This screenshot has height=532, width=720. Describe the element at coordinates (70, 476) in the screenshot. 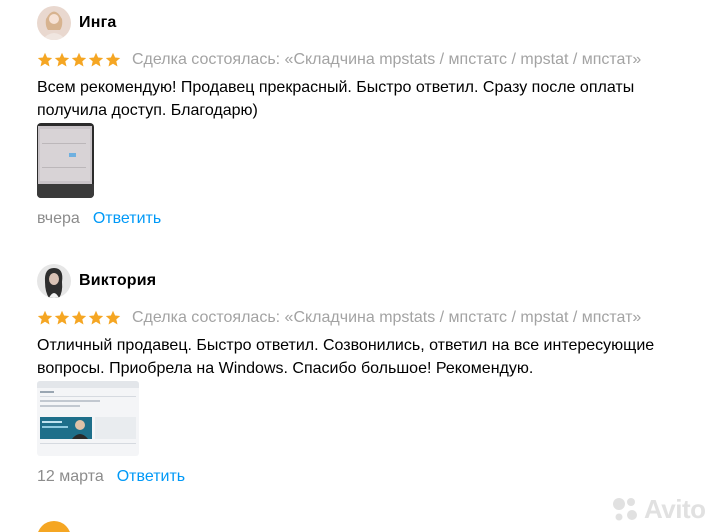

I see `review-date: 12 марта` at that location.